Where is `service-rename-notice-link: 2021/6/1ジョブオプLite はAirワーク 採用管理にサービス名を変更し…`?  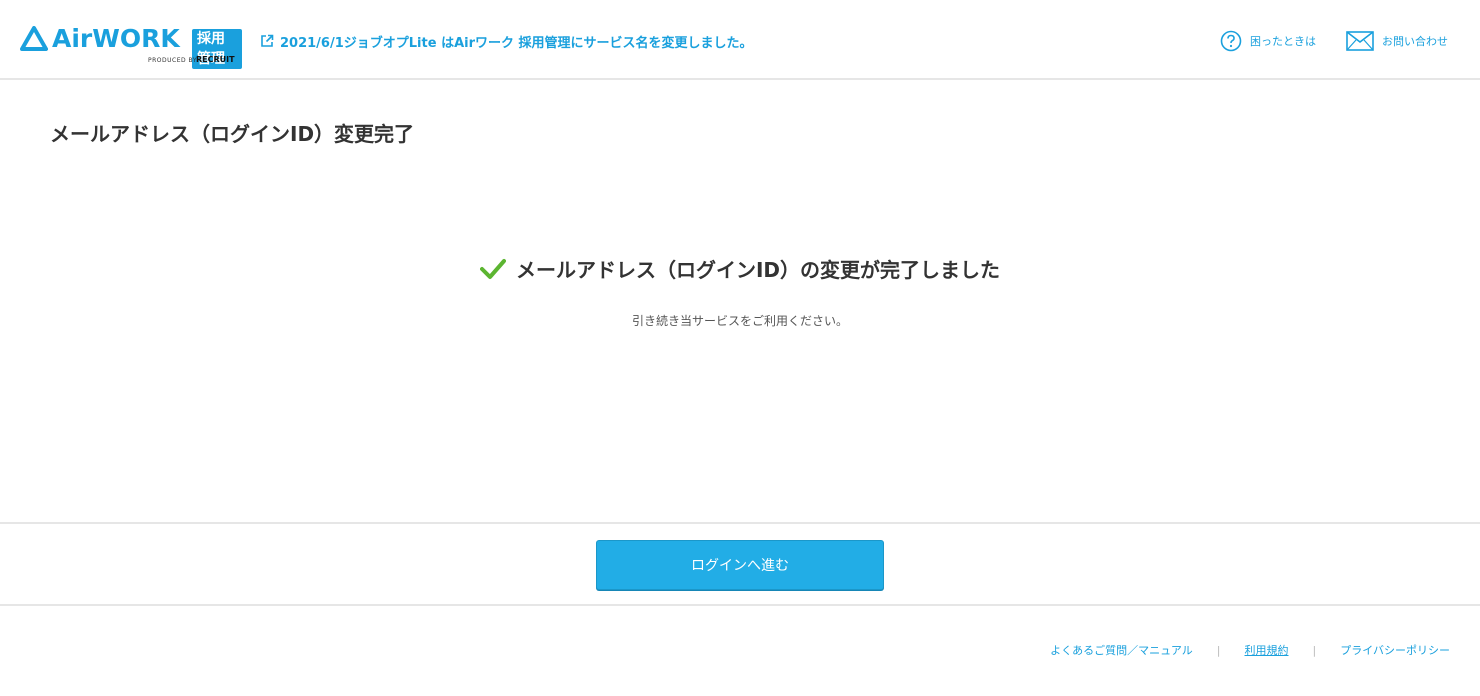
service-rename-notice-link: 2021/6/1ジョブオプLite はAirワーク 採用管理にサービス名を変更し… is located at coordinates (506, 41).